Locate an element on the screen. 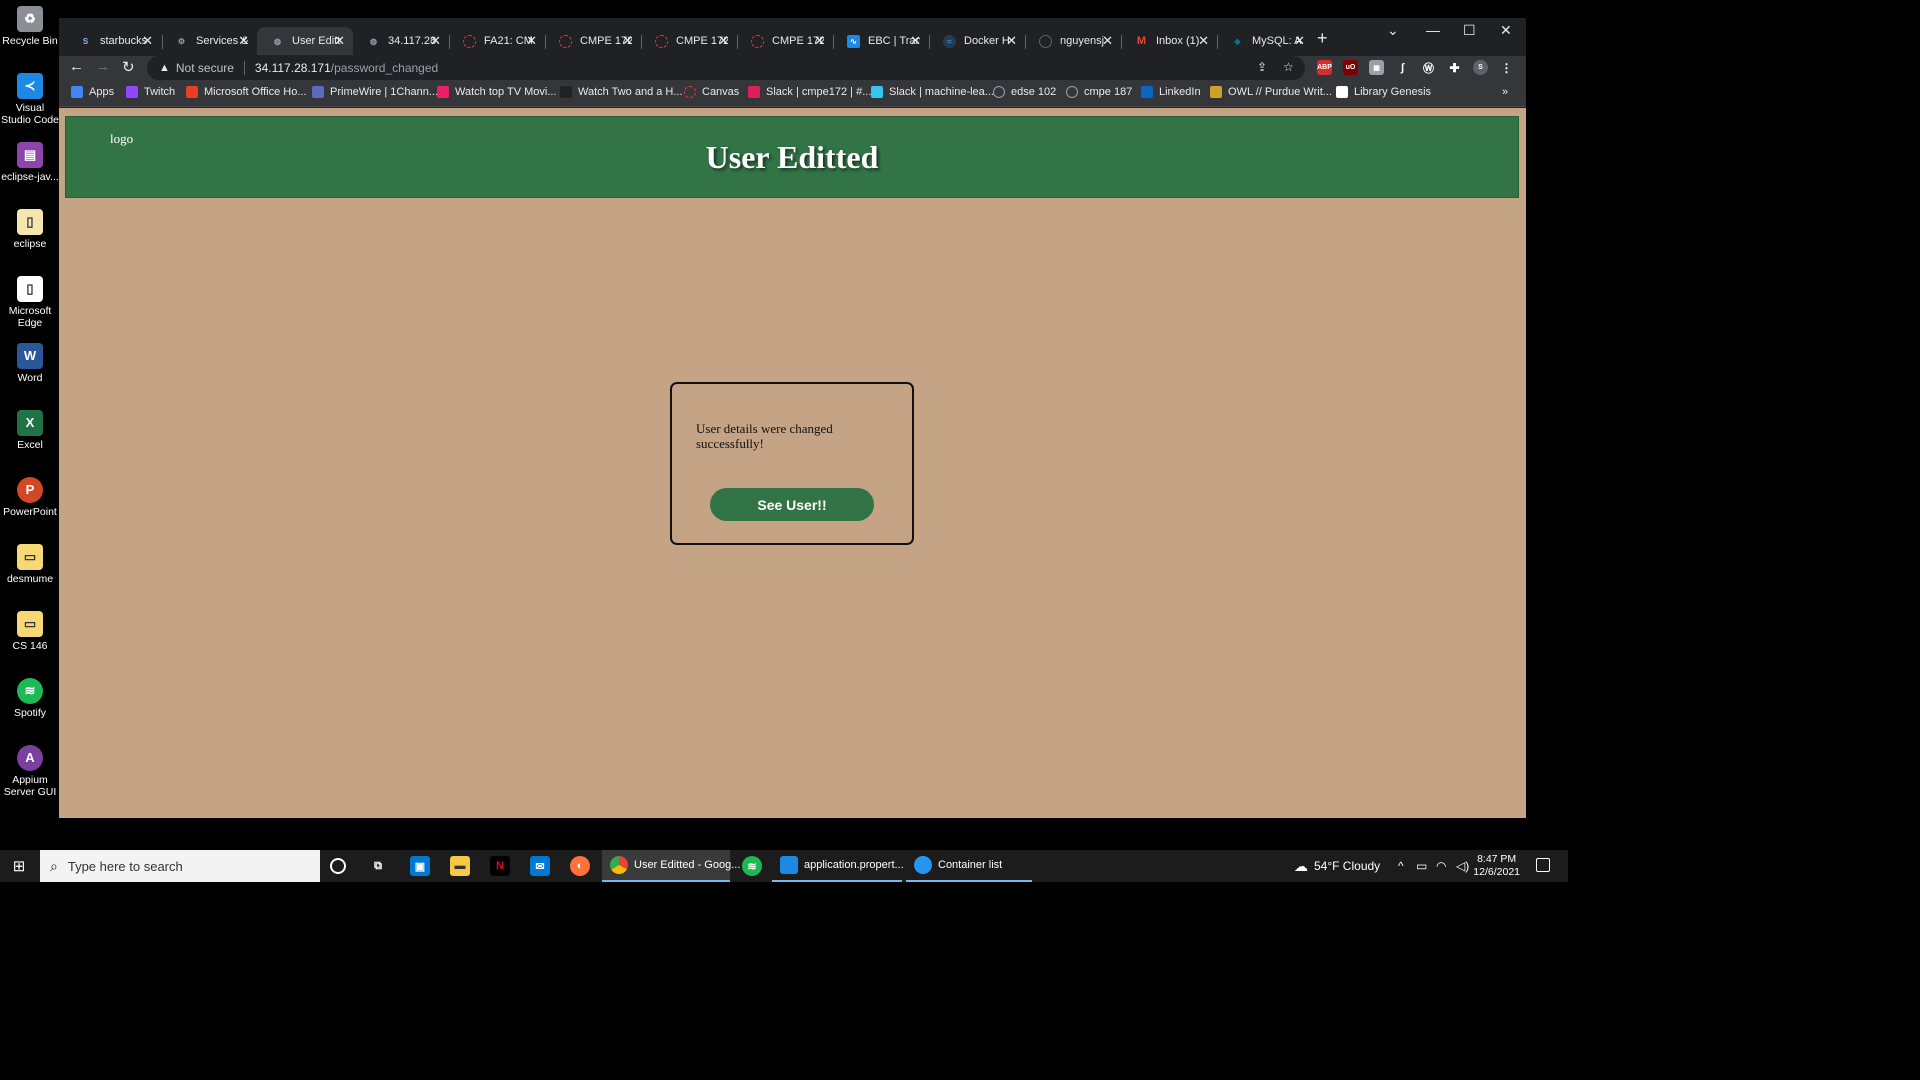 Image resolution: width=1920 pixels, height=1080 pixels. bookmarks-overflow-icon: » is located at coordinates (1505, 92).